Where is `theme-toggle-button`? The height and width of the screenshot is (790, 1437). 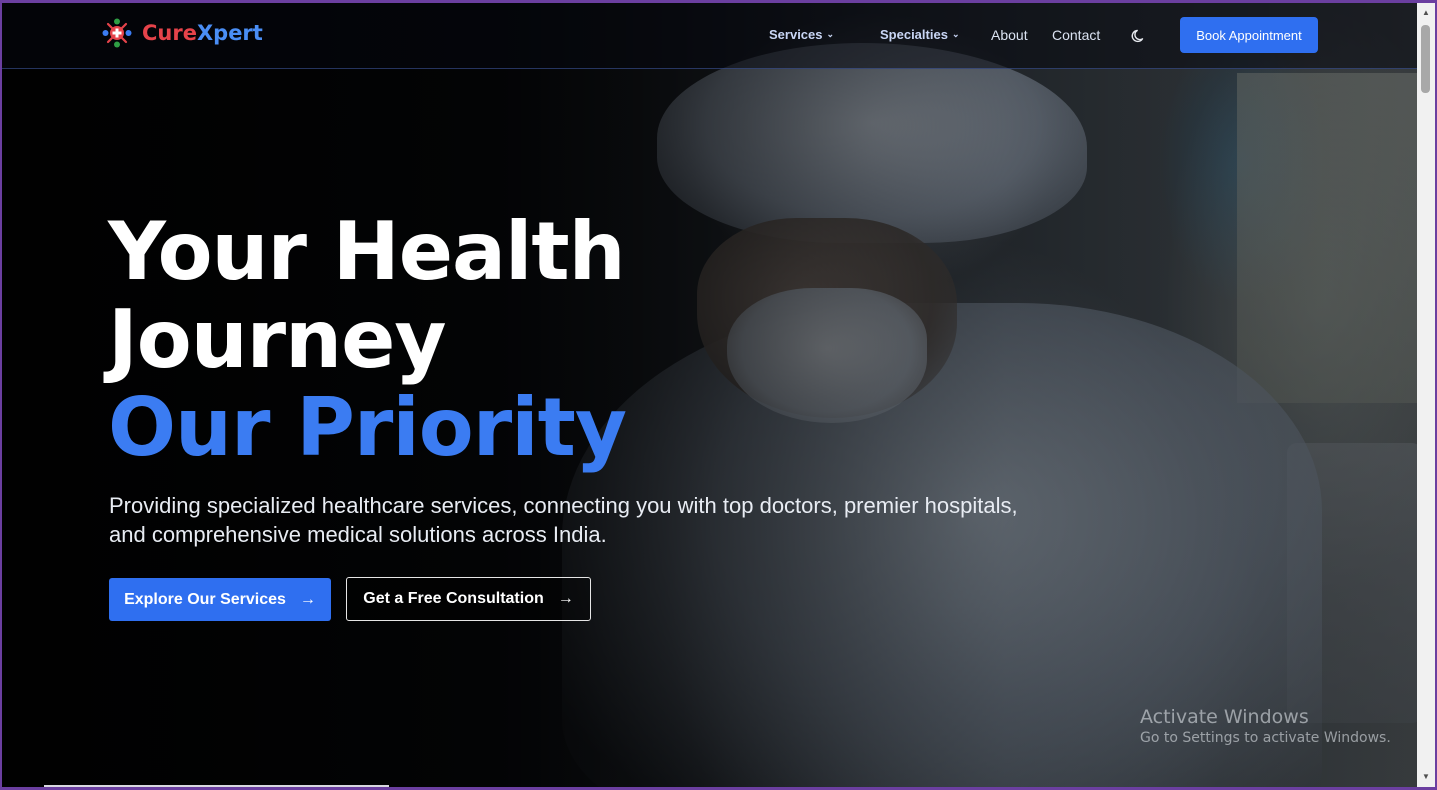
theme-toggle-button is located at coordinates (1139, 36).